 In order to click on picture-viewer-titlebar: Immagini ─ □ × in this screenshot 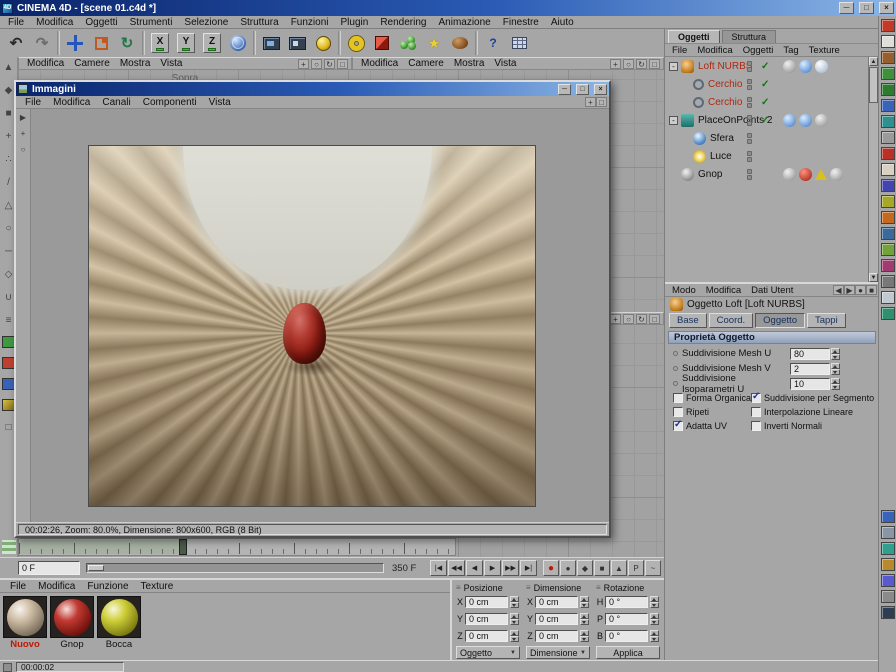, I will do `click(312, 89)`.